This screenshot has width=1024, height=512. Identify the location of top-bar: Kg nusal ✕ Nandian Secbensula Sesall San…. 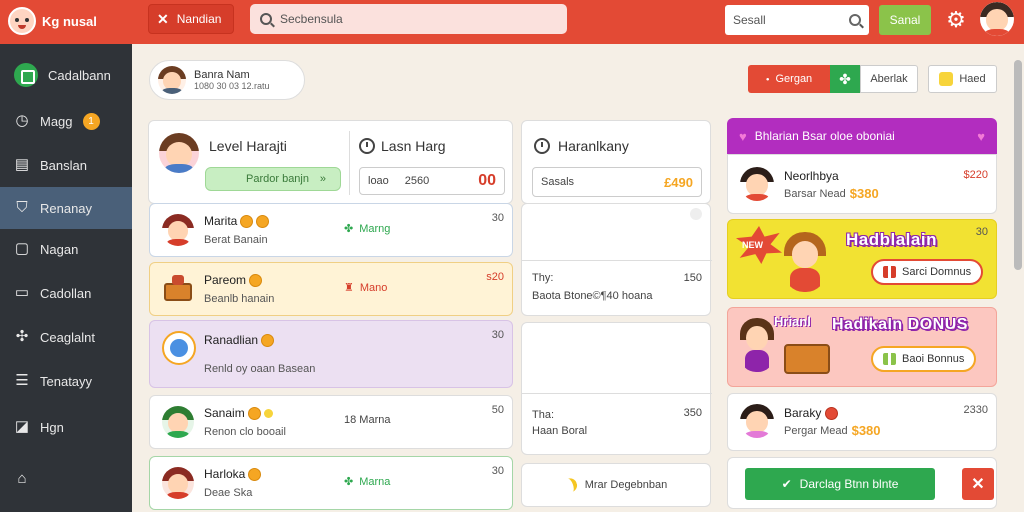
(512, 22).